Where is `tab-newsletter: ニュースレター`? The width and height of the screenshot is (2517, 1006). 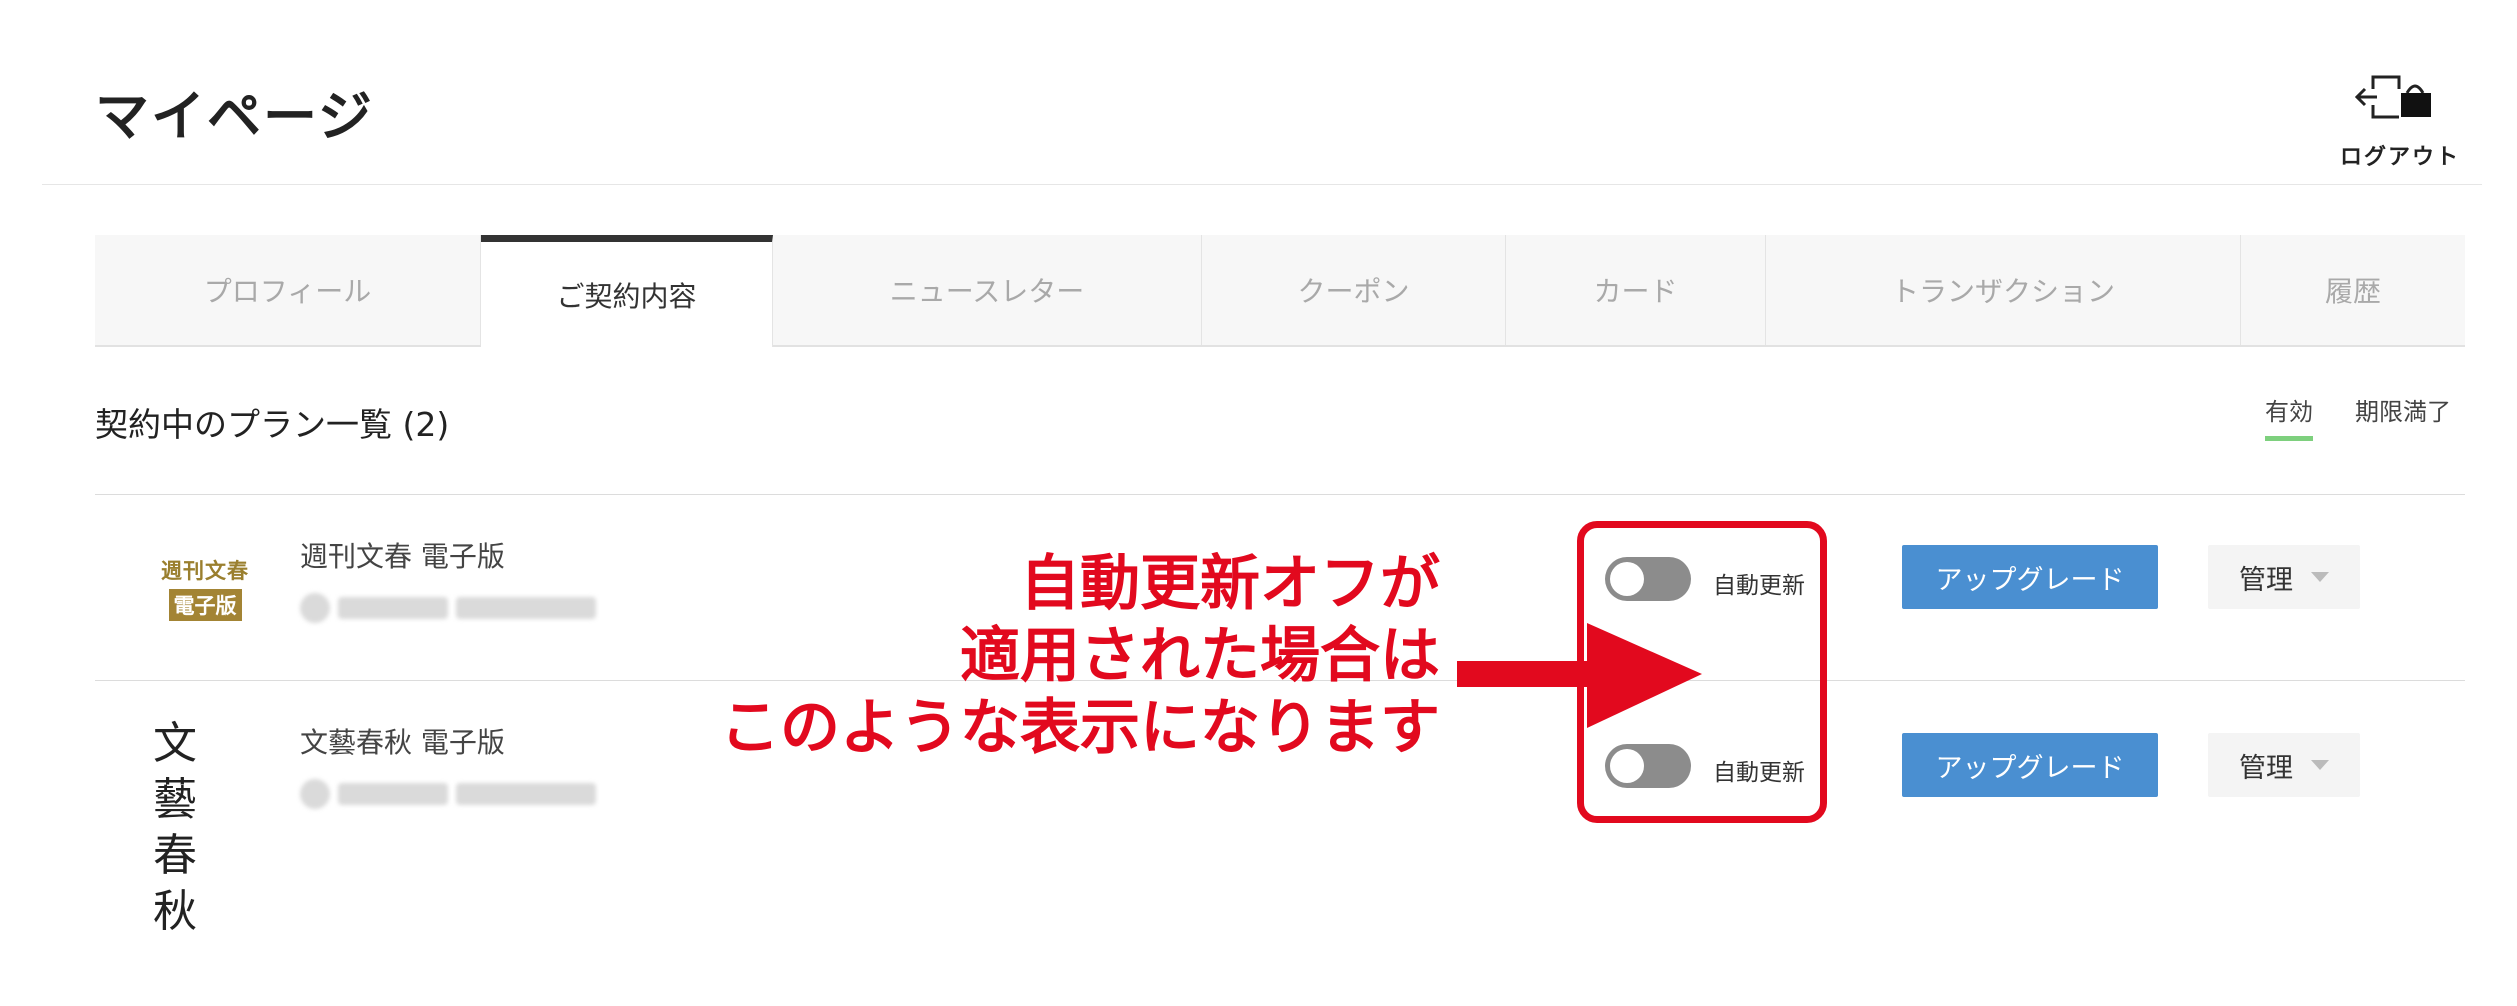
tab-newsletter: ニュースレター is located at coordinates (987, 290).